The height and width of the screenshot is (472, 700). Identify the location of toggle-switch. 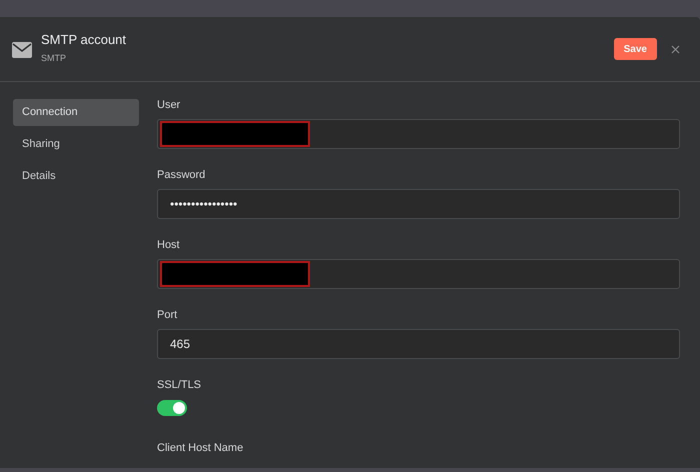
(172, 408).